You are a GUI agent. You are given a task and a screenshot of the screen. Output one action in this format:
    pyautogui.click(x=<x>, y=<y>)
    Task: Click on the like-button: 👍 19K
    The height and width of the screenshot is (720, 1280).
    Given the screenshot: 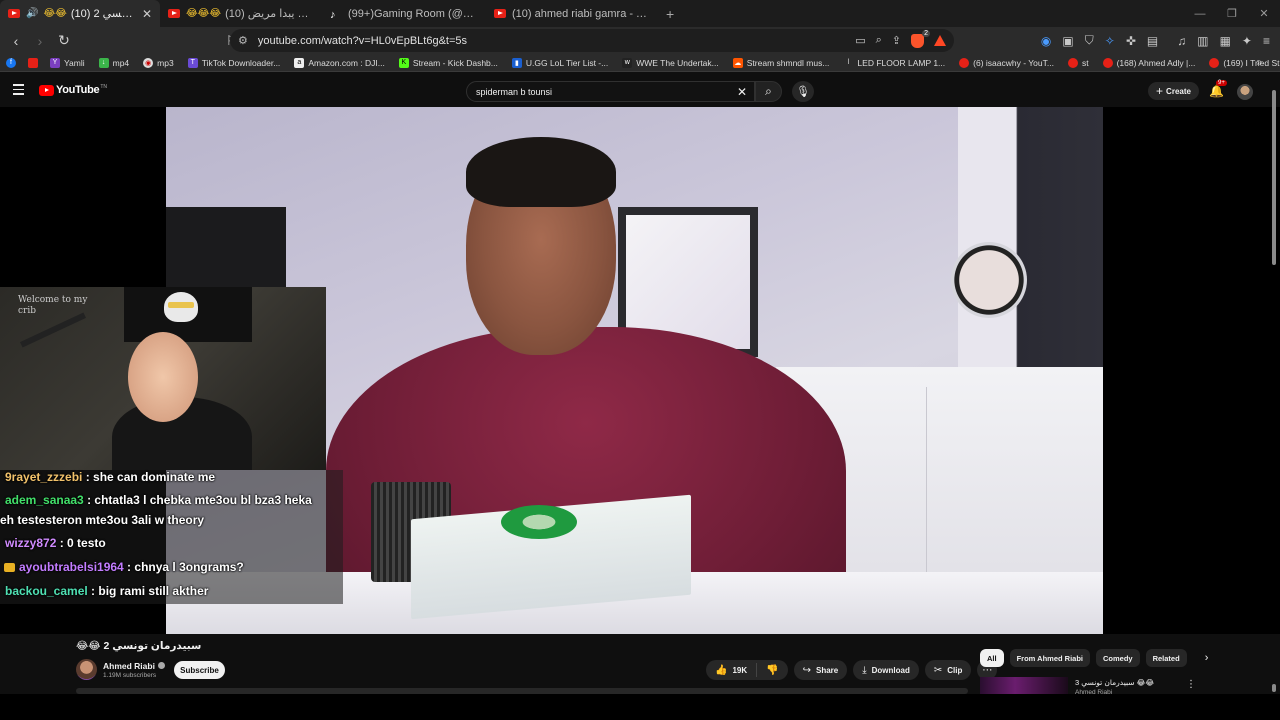 What is the action you would take?
    pyautogui.click(x=732, y=670)
    